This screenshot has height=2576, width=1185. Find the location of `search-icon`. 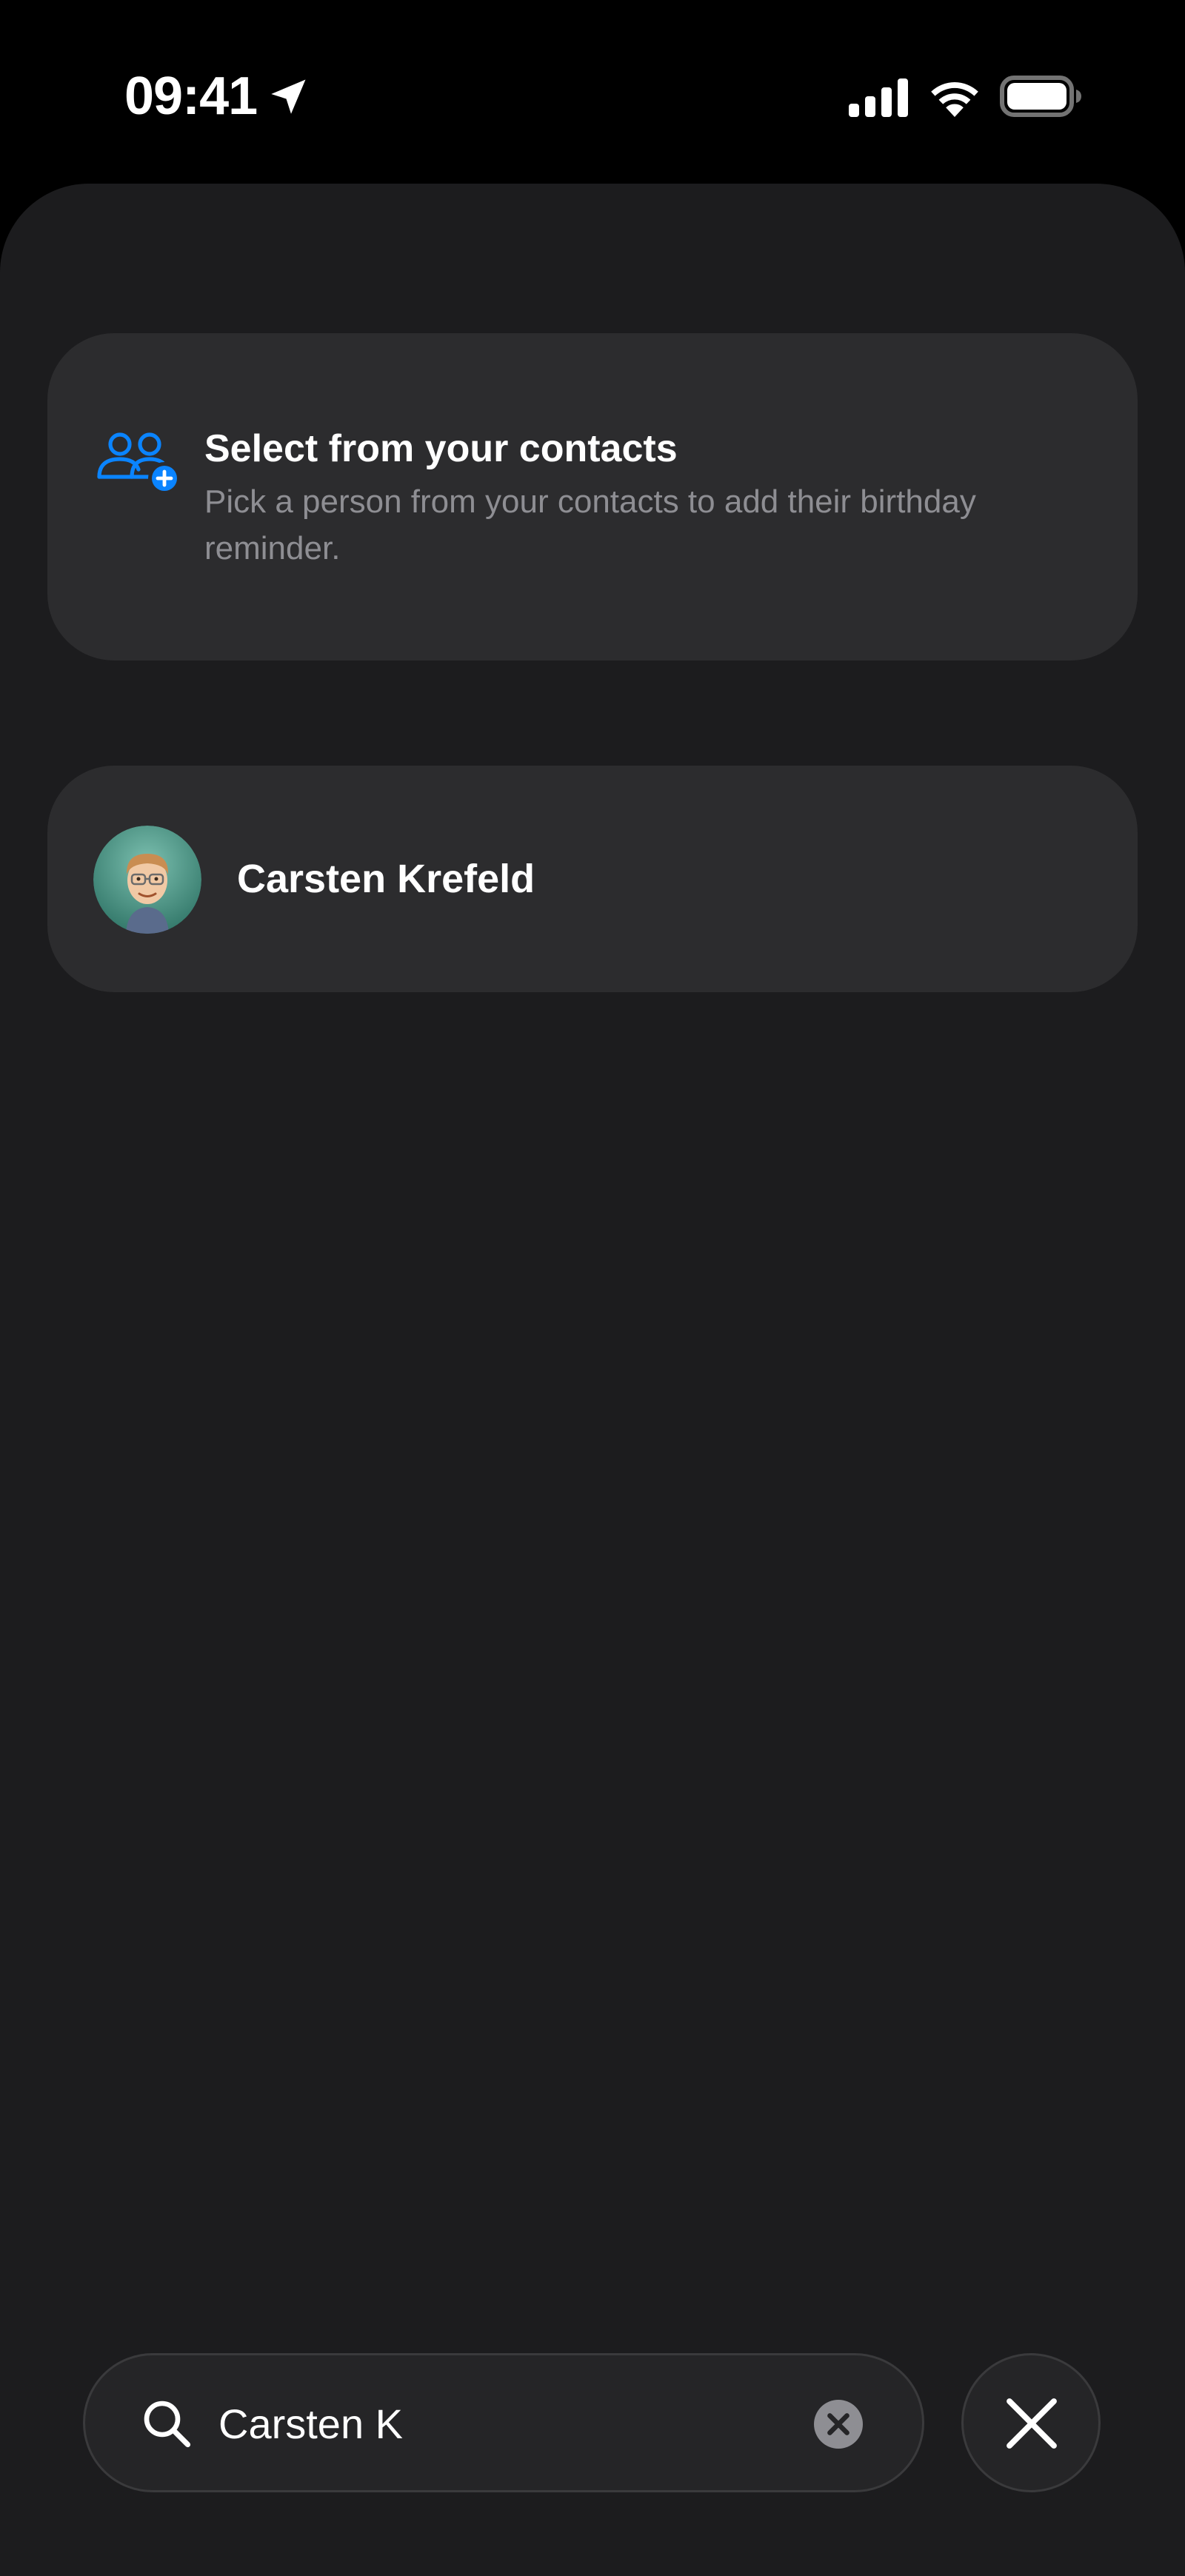

search-icon is located at coordinates (167, 2424).